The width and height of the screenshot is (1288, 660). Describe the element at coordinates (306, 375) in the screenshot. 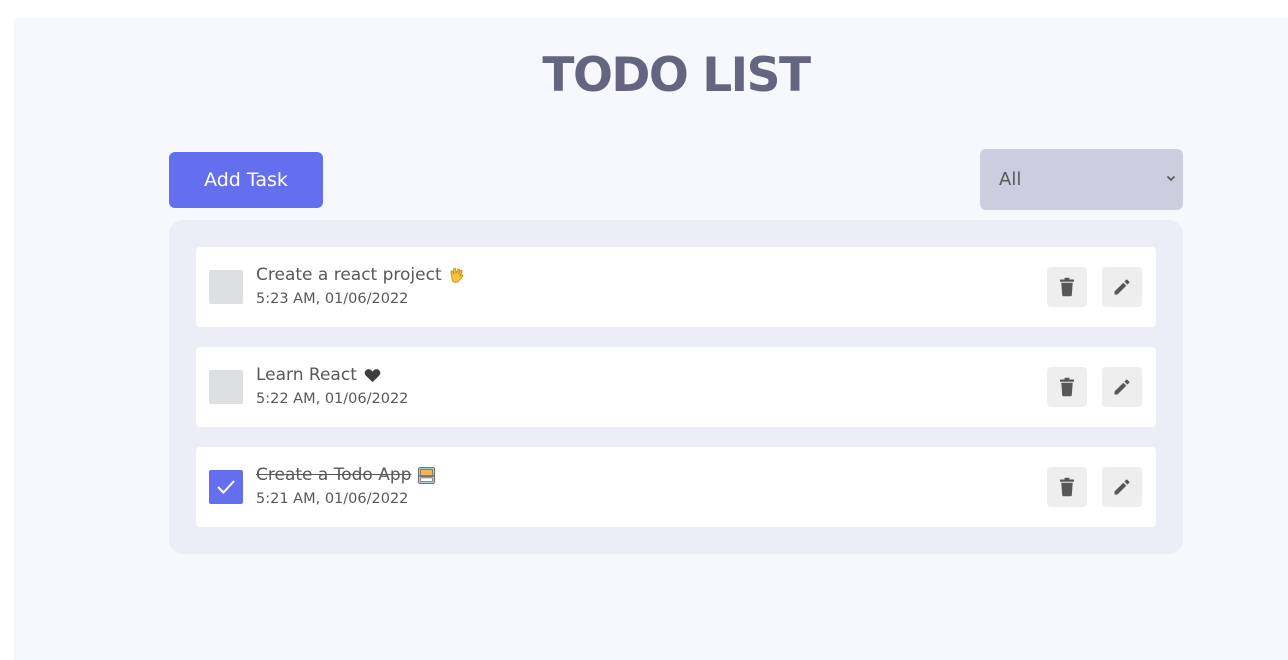

I see `todo-title: Learn React` at that location.